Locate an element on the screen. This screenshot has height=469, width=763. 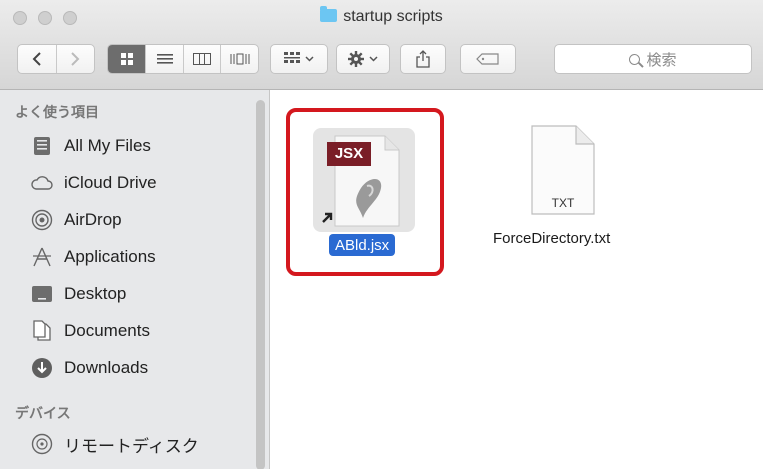
list-icon is located at coordinates (164, 59).